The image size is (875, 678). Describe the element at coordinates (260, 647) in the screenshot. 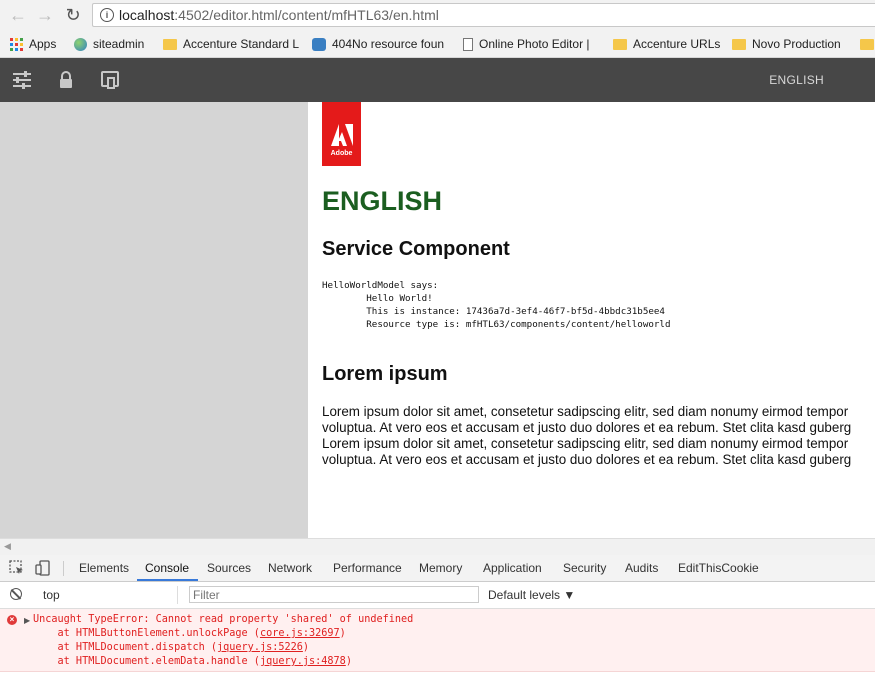

I see `stack-source-link: jquery.js:5226` at that location.